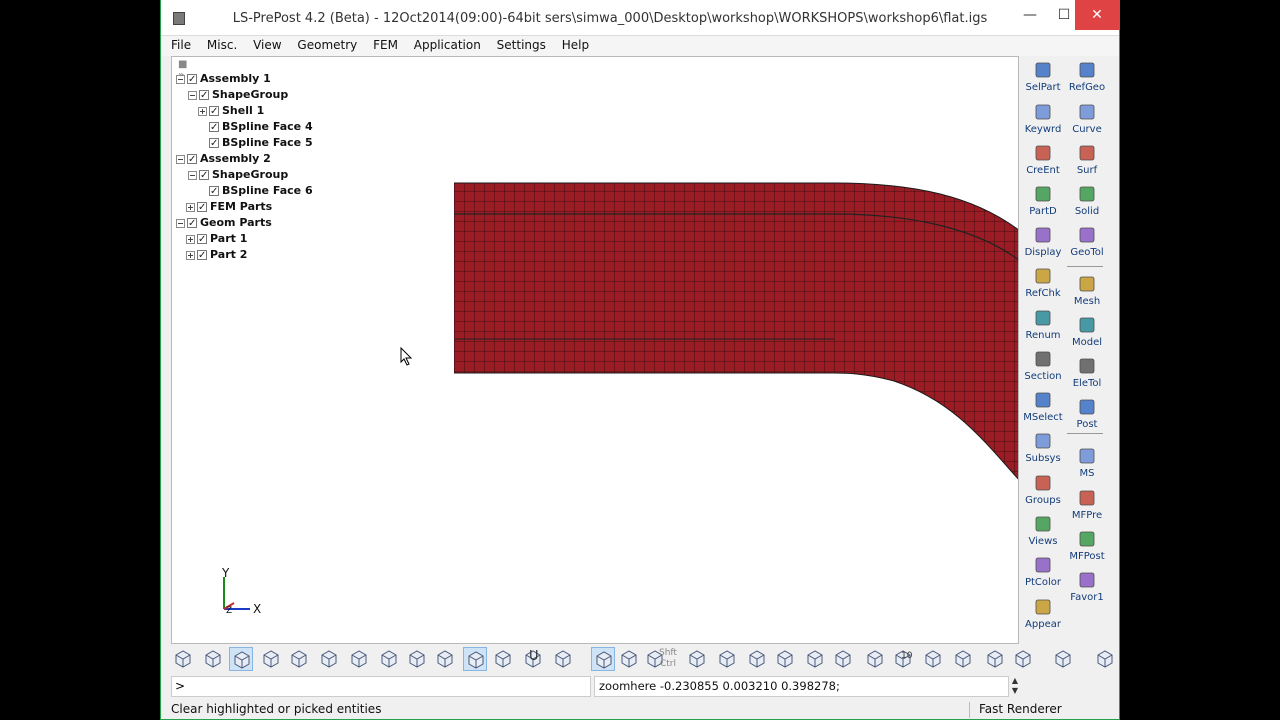  I want to click on side-button-favor1: Favor1, so click(1087, 590).